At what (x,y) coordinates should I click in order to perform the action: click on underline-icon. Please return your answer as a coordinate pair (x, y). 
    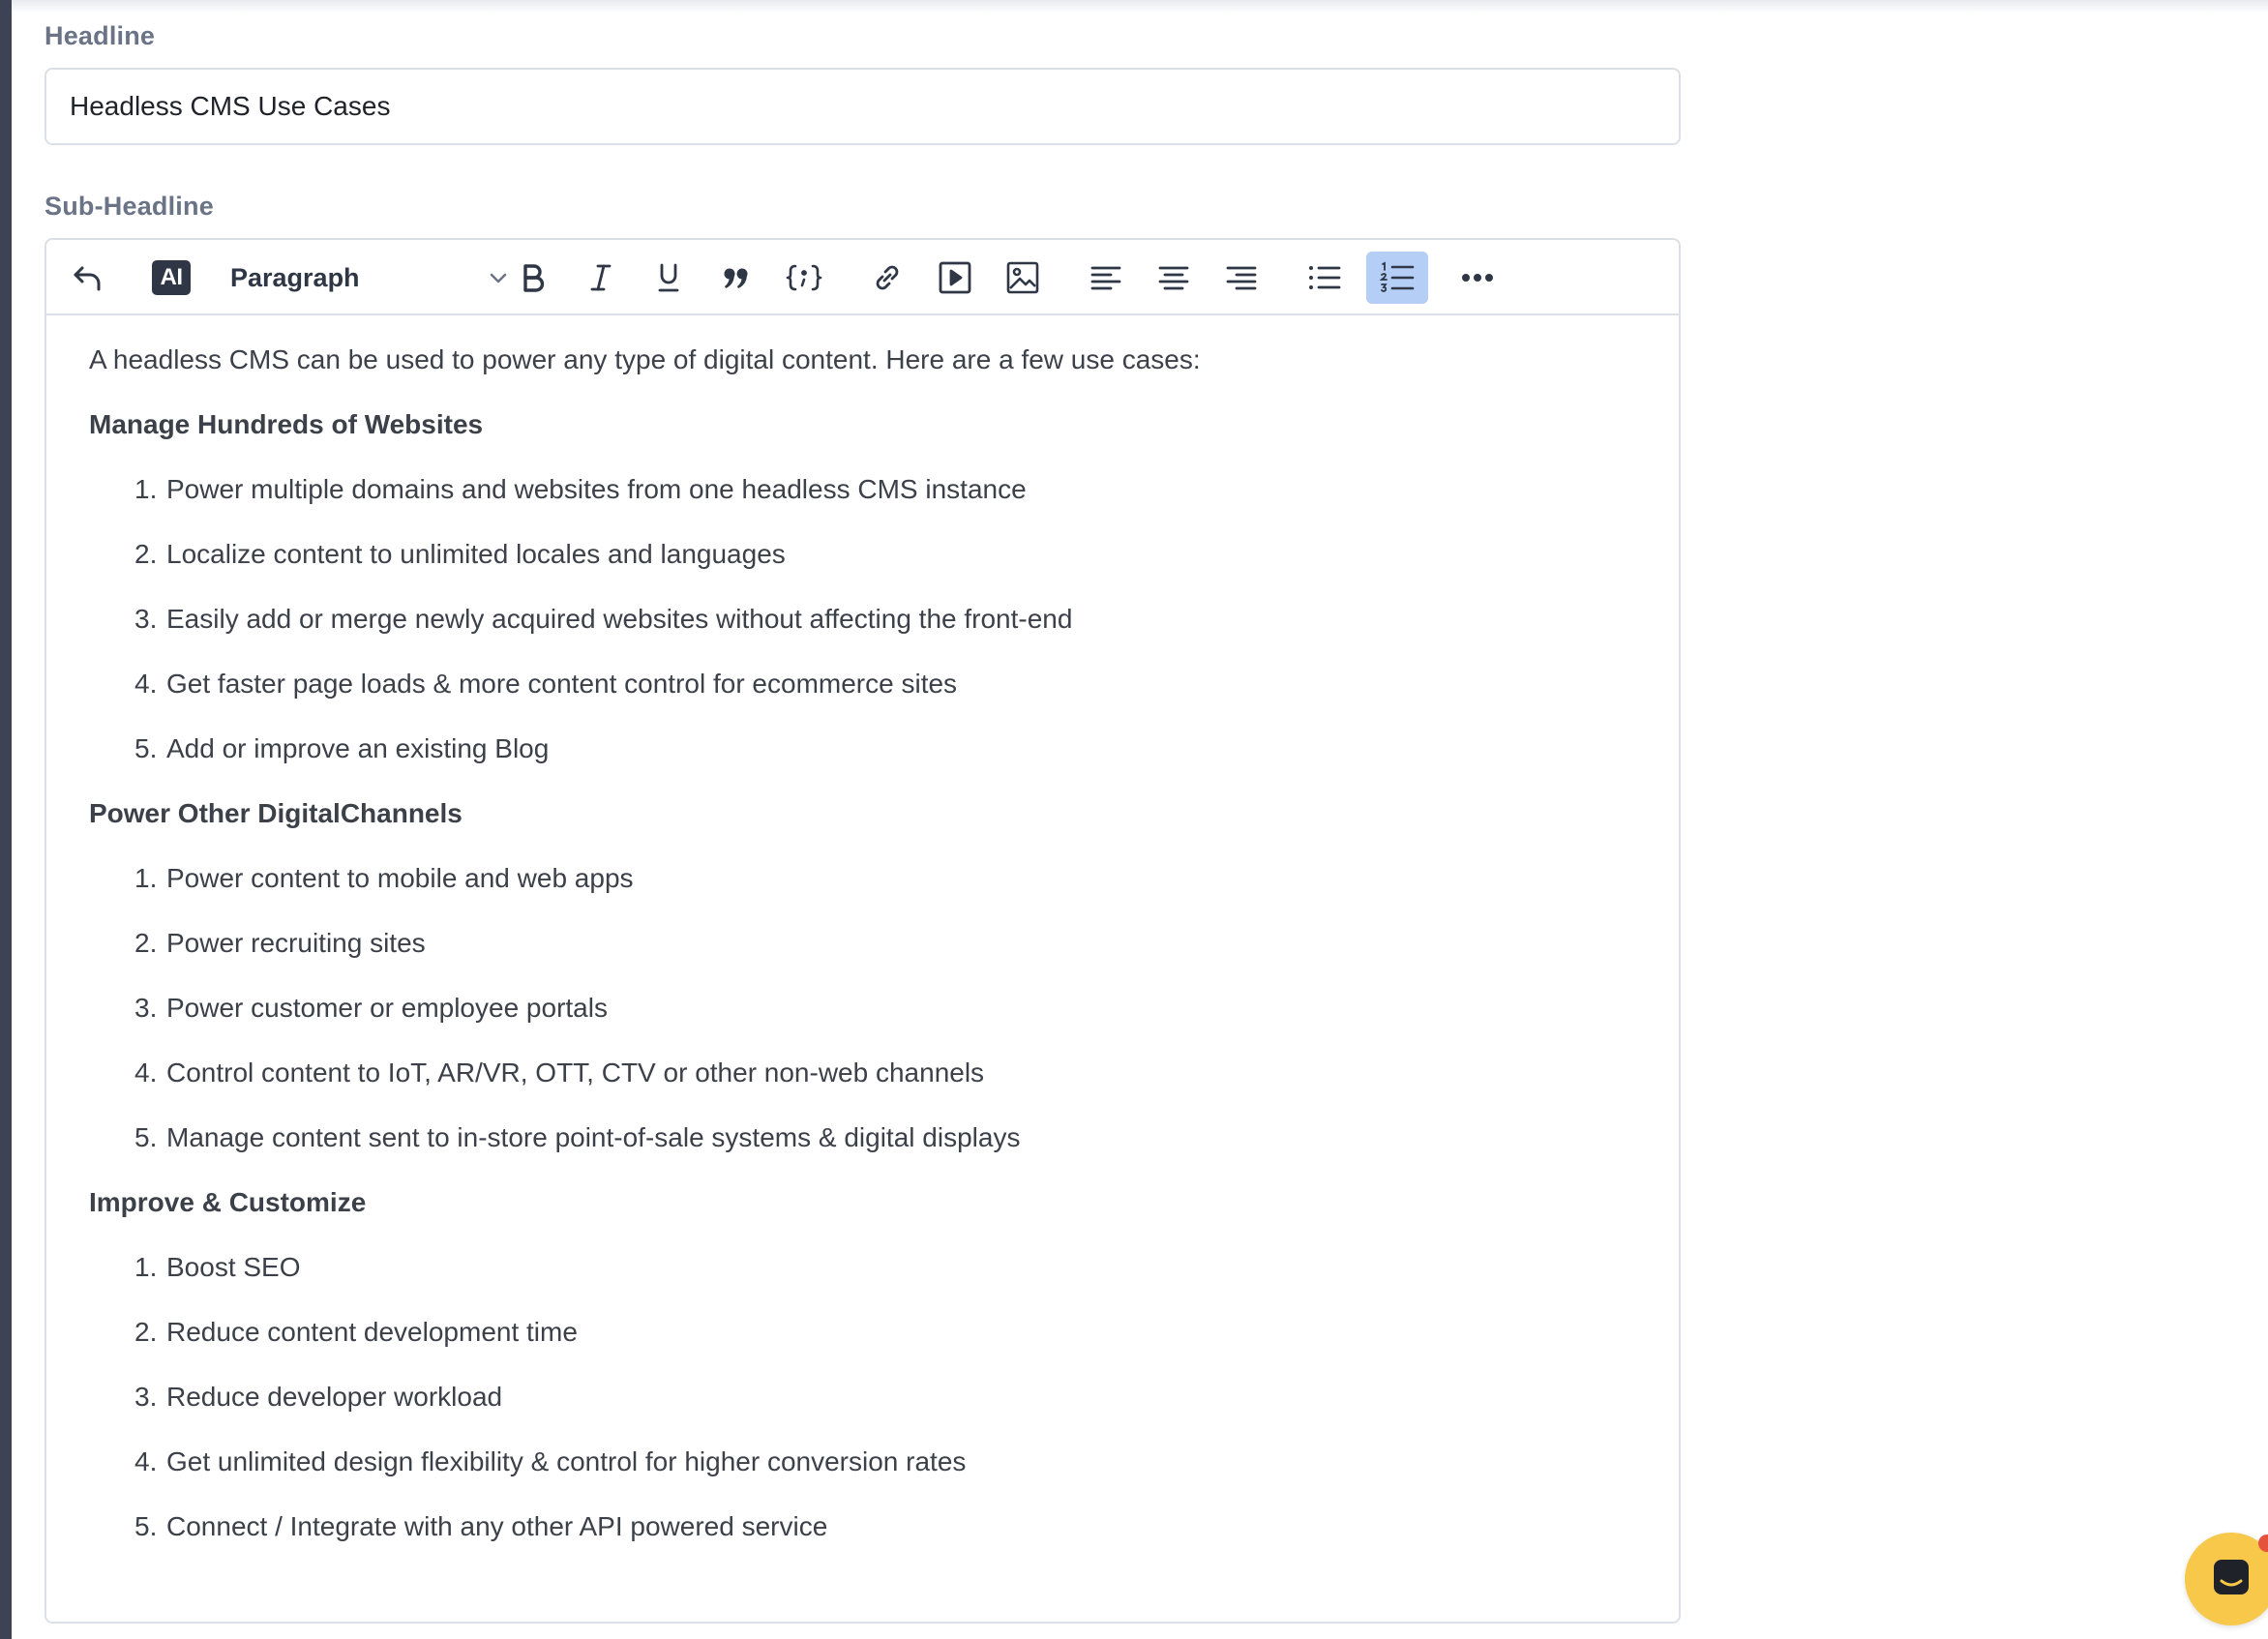
    Looking at the image, I should click on (668, 278).